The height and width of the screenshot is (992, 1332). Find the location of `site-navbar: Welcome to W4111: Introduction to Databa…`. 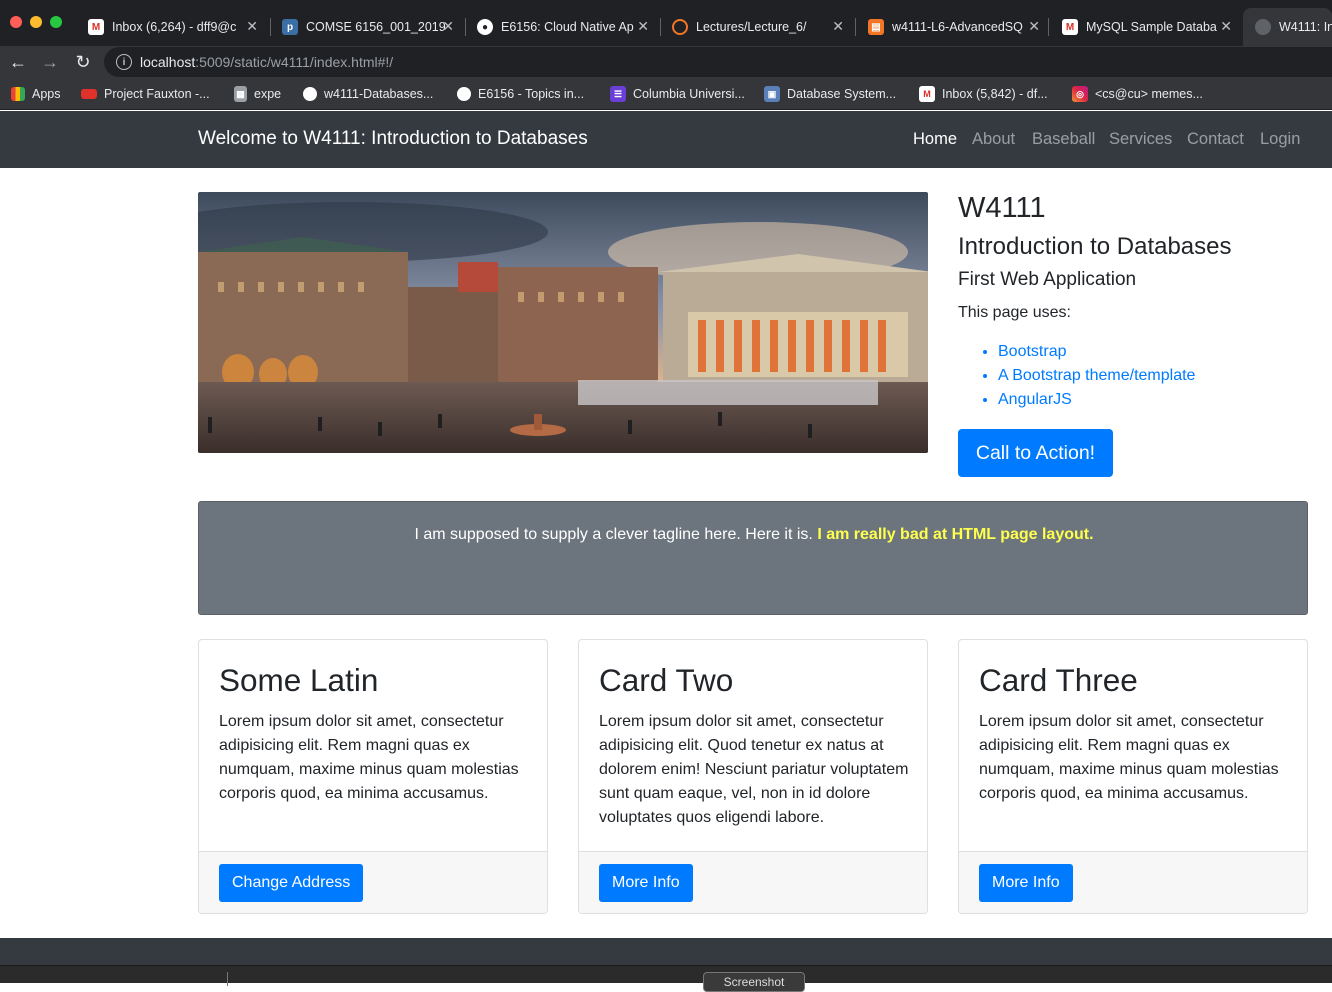

site-navbar: Welcome to W4111: Introduction to Databa… is located at coordinates (666, 139).